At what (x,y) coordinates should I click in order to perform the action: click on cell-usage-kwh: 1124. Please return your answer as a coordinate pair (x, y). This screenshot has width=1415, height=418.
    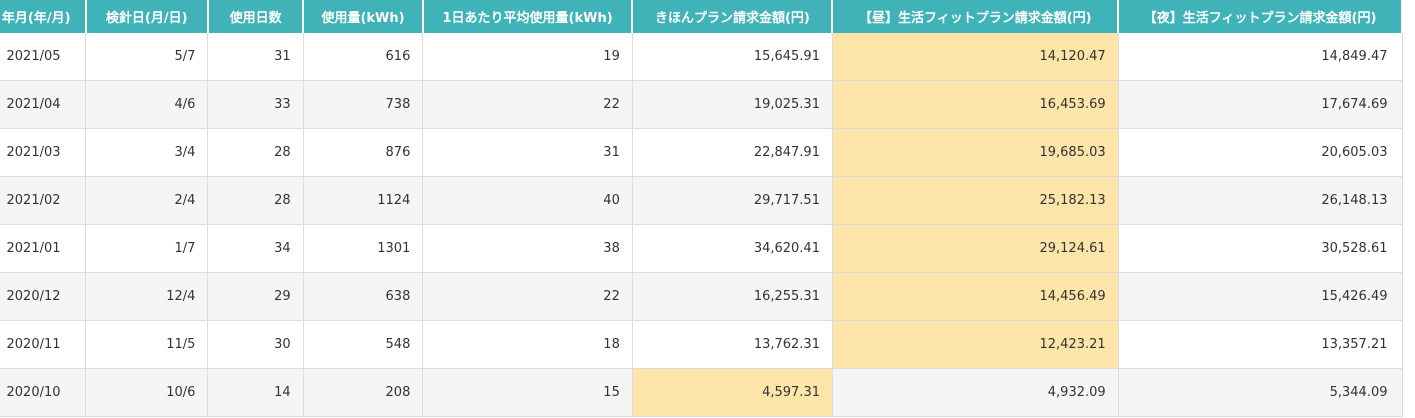
    Looking at the image, I should click on (363, 200).